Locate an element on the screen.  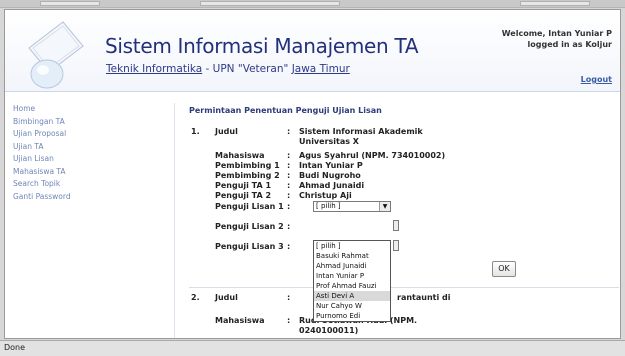
pembimbing2-value: Budi Nugroho is located at coordinates (330, 175).